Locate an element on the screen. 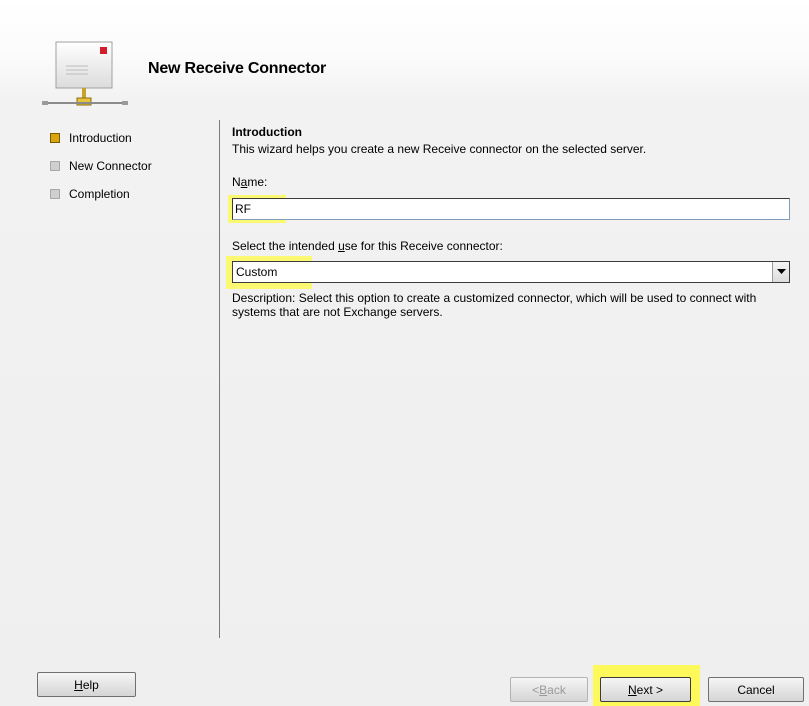  step-label: Introduction is located at coordinates (100, 138).